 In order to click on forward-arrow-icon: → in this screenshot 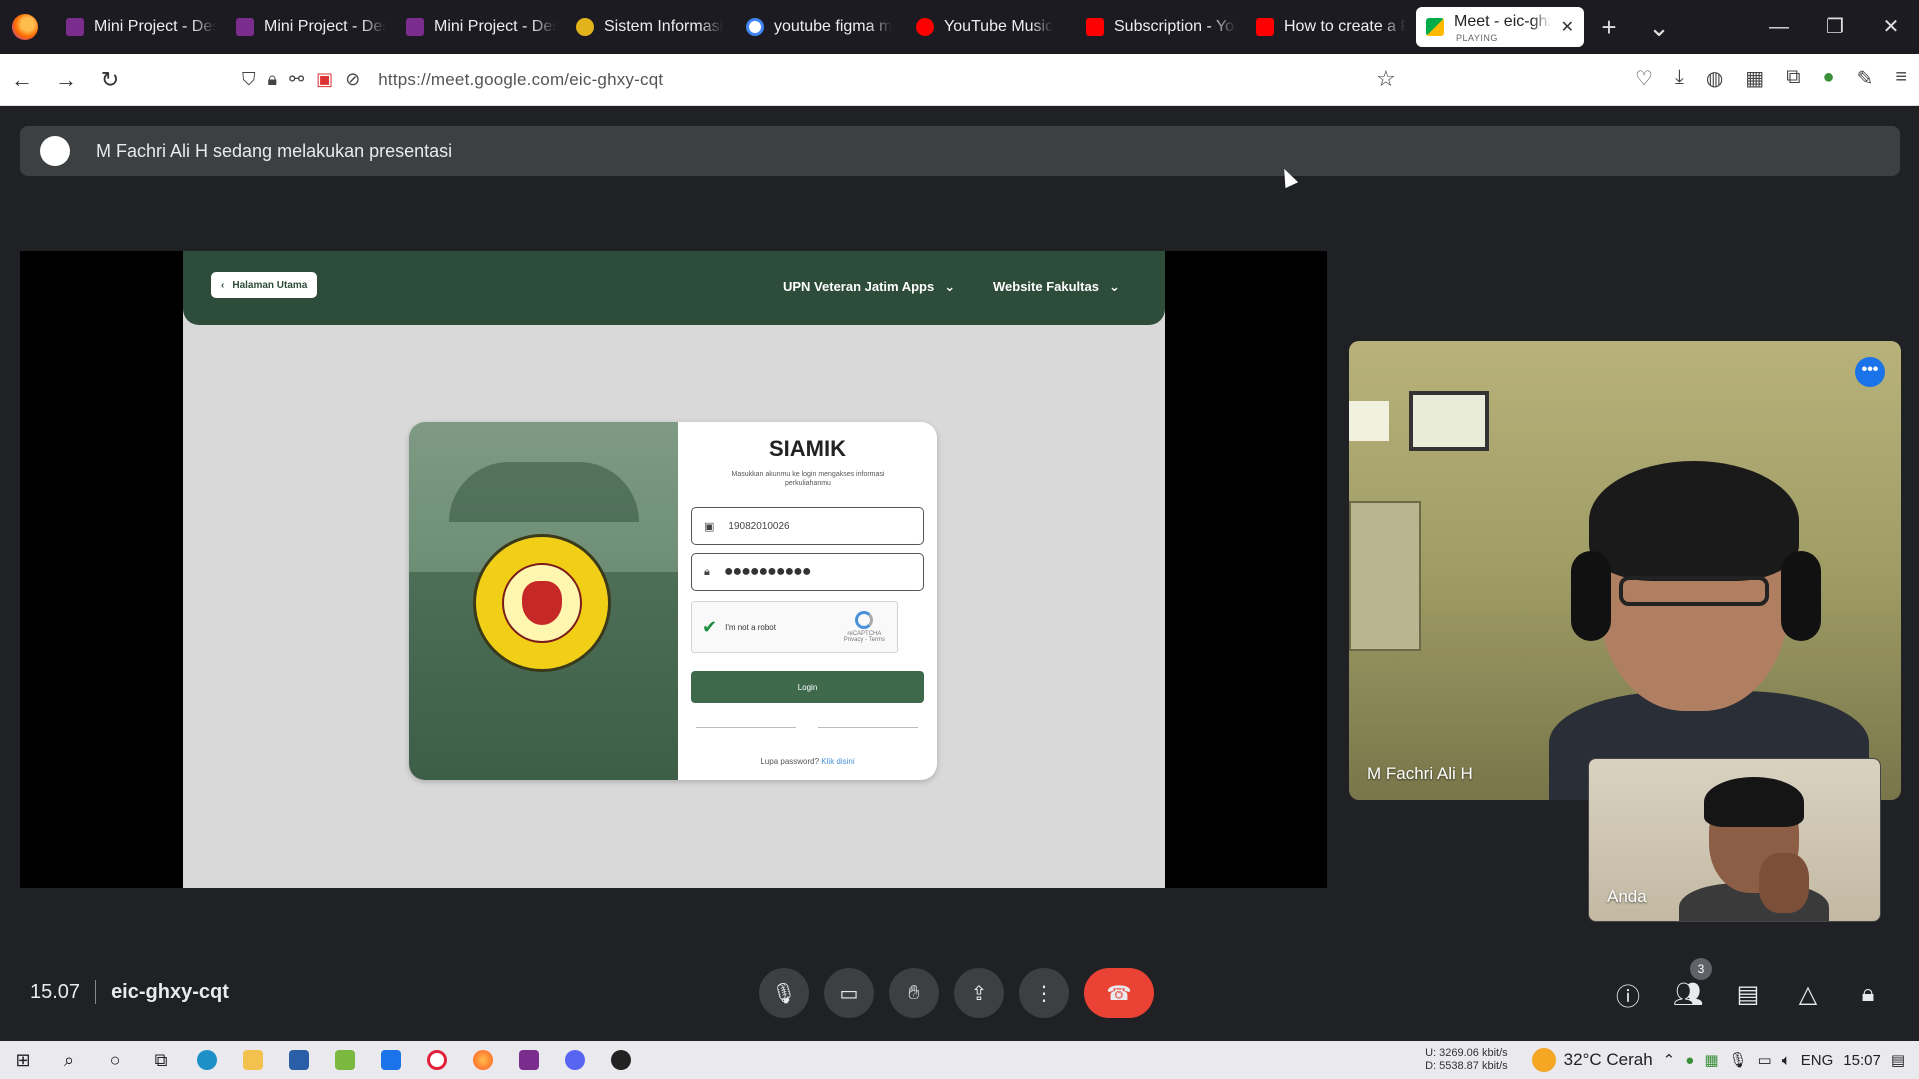, I will do `click(66, 80)`.